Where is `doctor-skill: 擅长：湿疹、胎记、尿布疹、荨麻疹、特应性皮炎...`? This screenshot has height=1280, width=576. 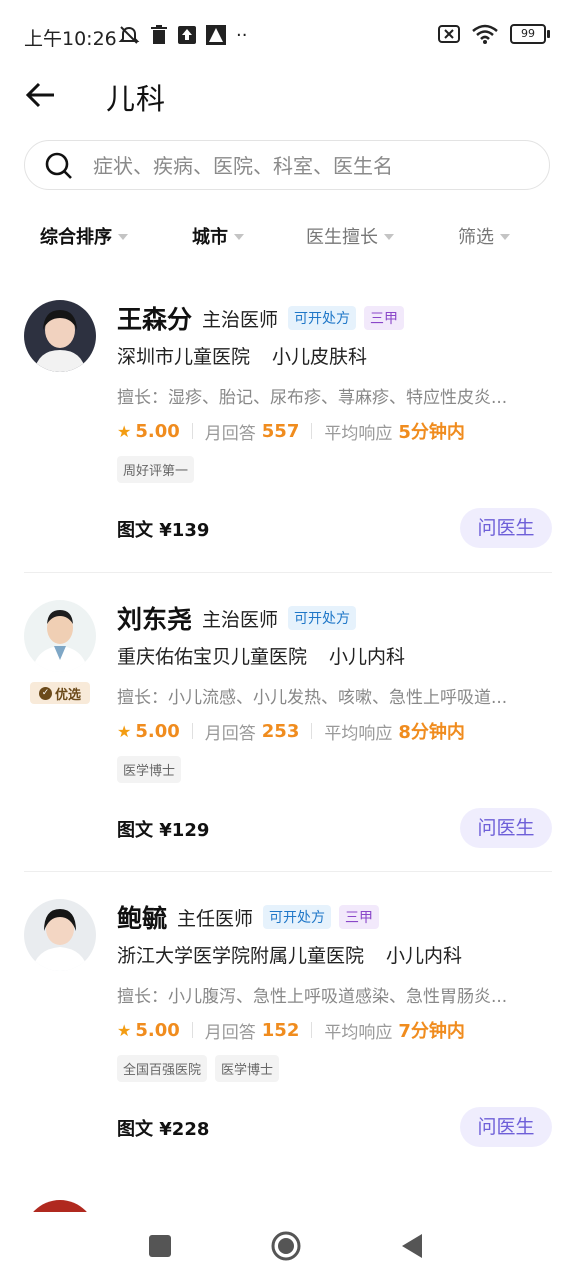
doctor-skill: 擅长：湿疹、胎记、尿布疹、荨麻疹、特应性皮炎... is located at coordinates (312, 398).